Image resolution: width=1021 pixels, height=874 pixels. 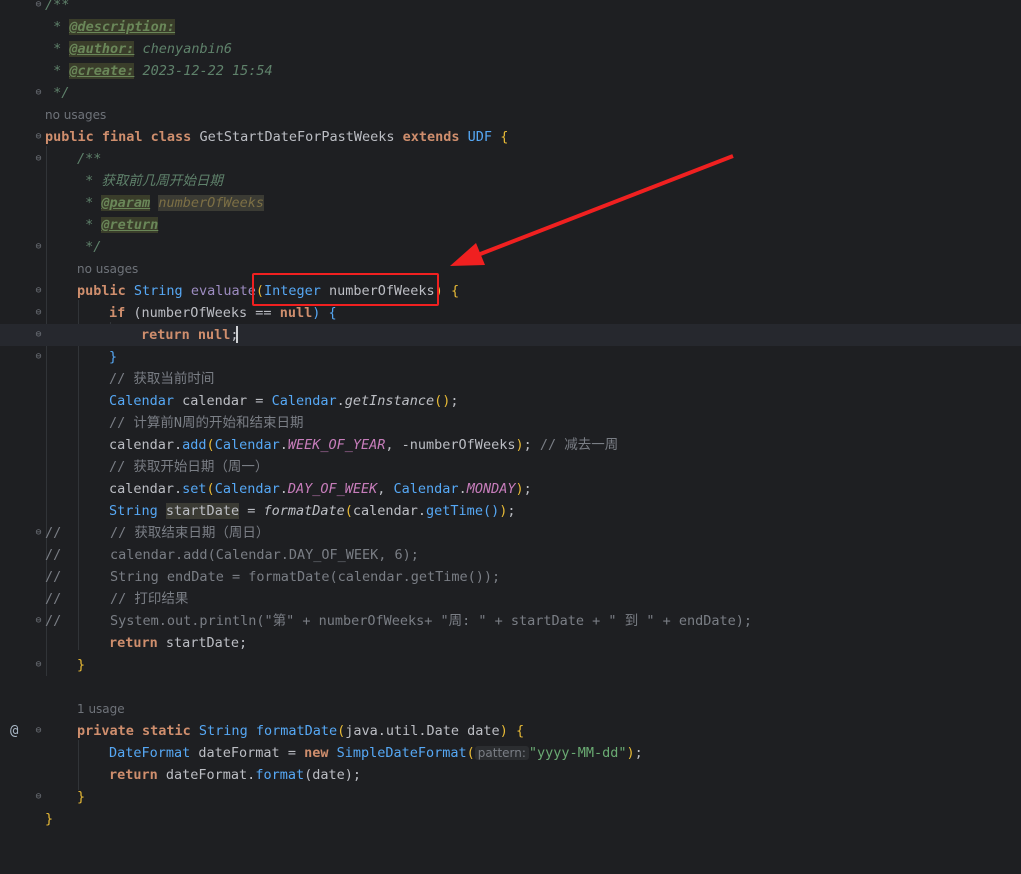 I want to click on annotation-arrow, so click(x=592, y=210).